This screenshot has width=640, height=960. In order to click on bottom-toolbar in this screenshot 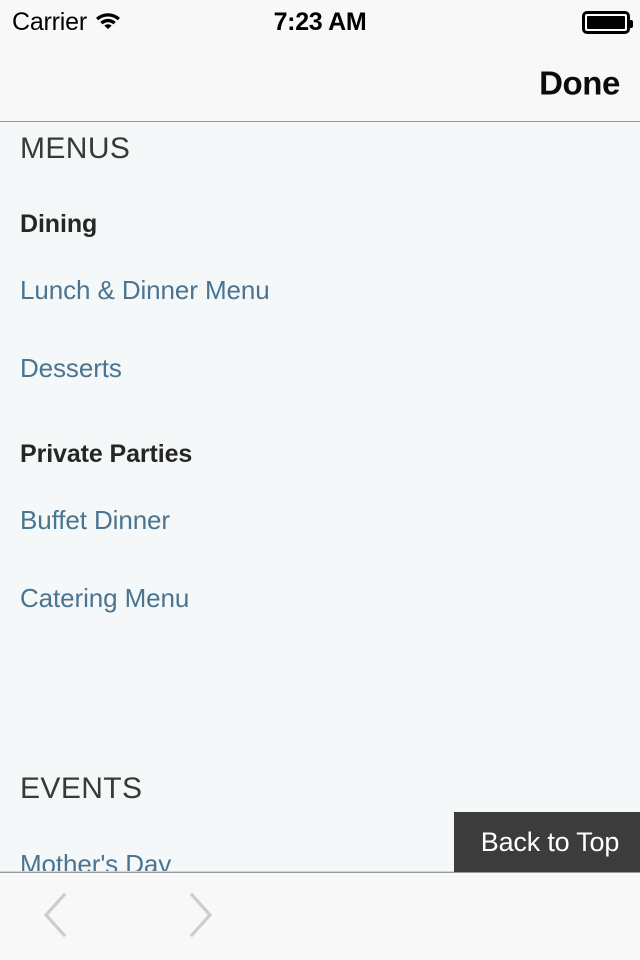, I will do `click(320, 916)`.